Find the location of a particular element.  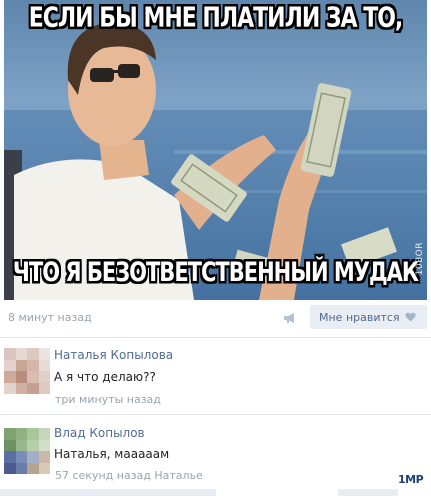

comment-time: 57 секунд назад Наталье is located at coordinates (129, 475).